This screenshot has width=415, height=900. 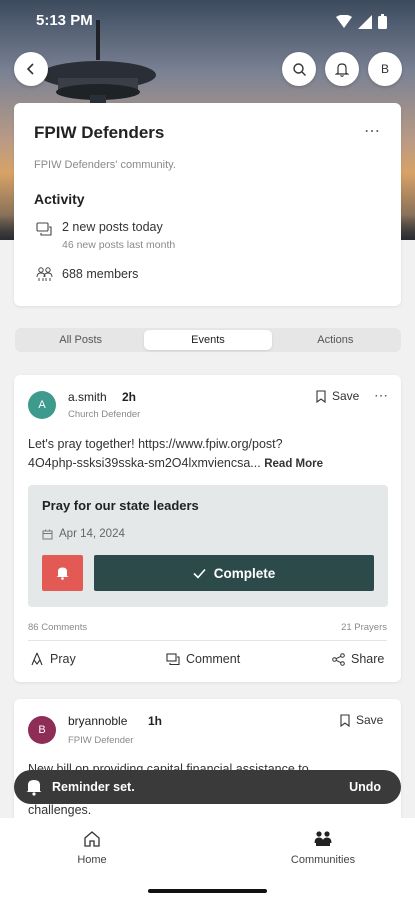 What do you see at coordinates (323, 860) in the screenshot?
I see `nav-communities-label: Communities` at bounding box center [323, 860].